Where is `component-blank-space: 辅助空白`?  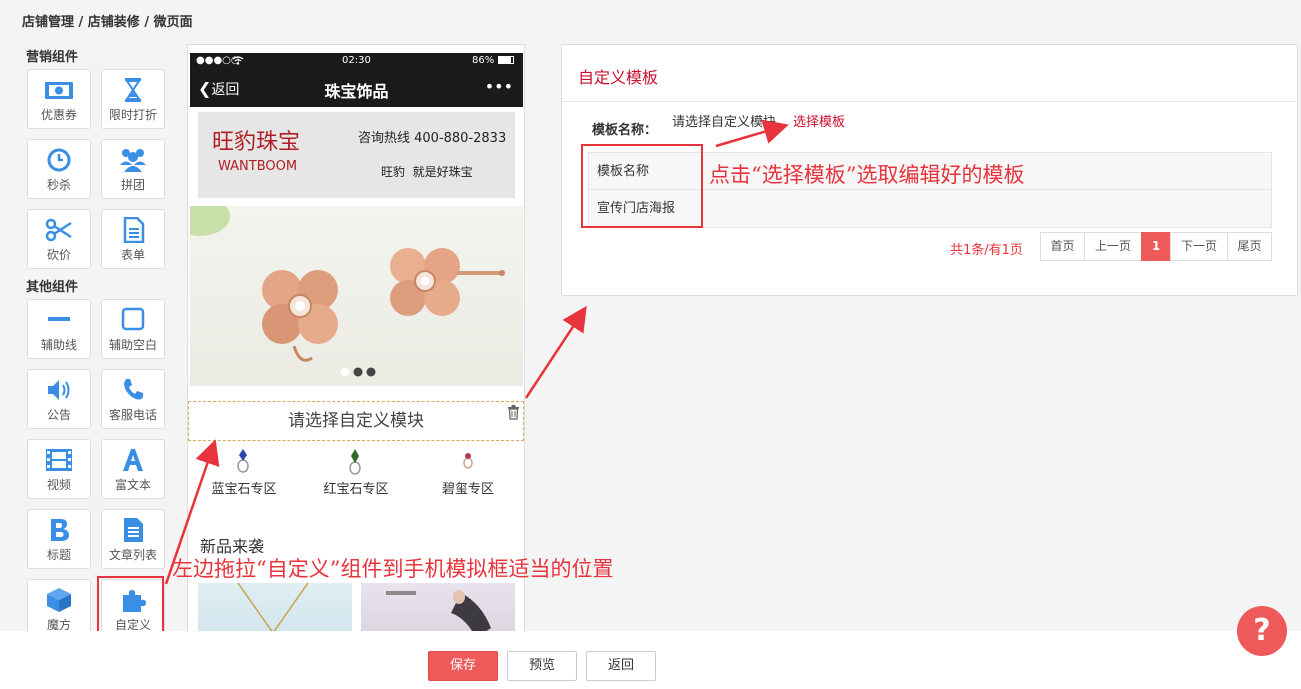
component-blank-space: 辅助空白 is located at coordinates (133, 329).